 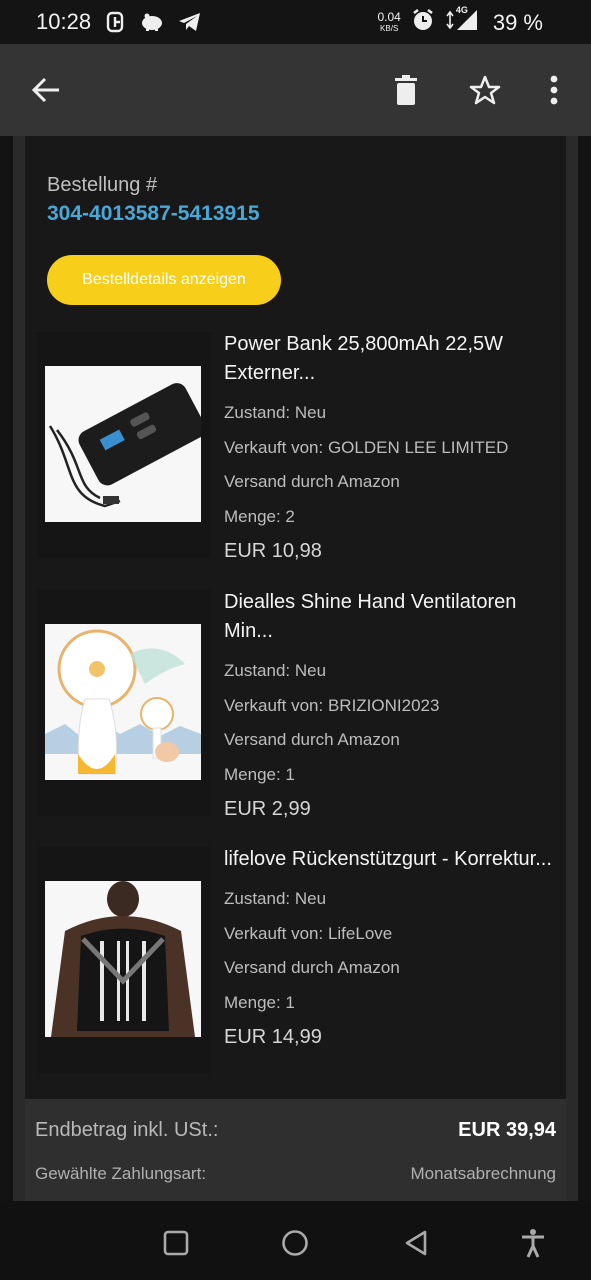 What do you see at coordinates (507, 1130) in the screenshot?
I see `total-value: EUR 39,94` at bounding box center [507, 1130].